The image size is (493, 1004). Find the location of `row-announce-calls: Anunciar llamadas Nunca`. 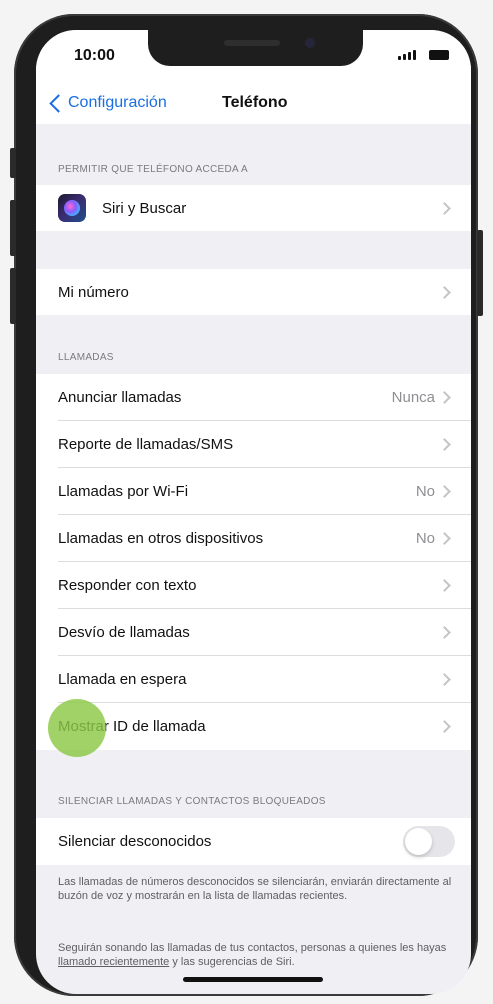

row-announce-calls: Anunciar llamadas Nunca is located at coordinates (253, 397).